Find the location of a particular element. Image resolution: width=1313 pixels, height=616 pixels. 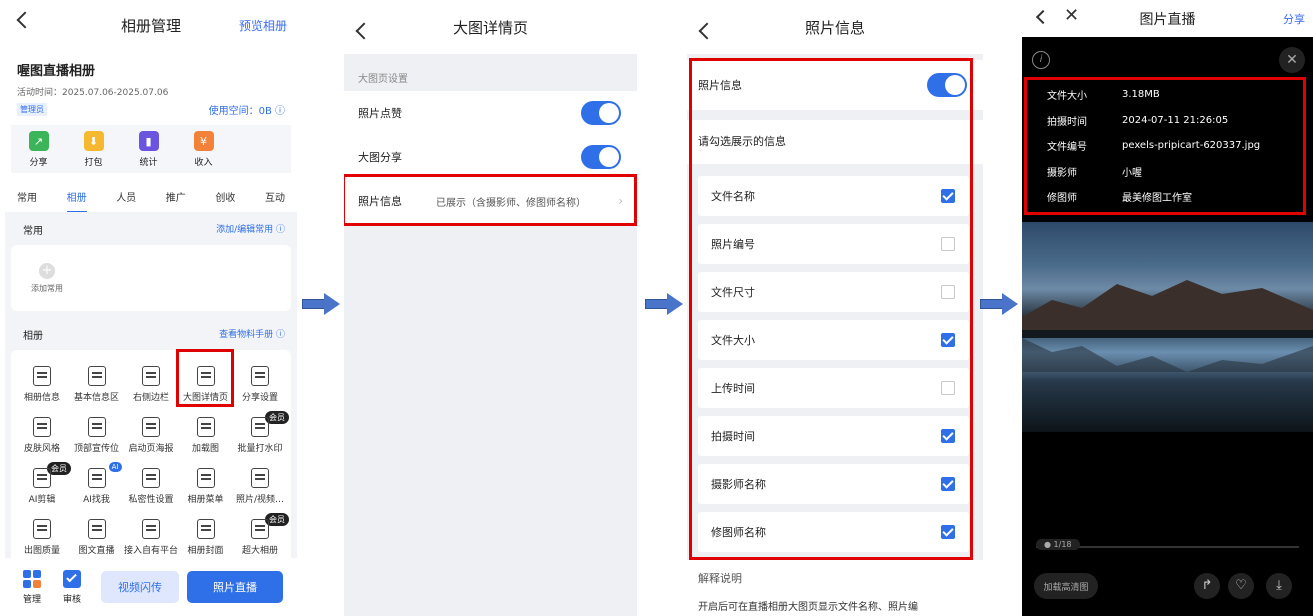

download-icon: ⤓ is located at coordinates (1279, 586).